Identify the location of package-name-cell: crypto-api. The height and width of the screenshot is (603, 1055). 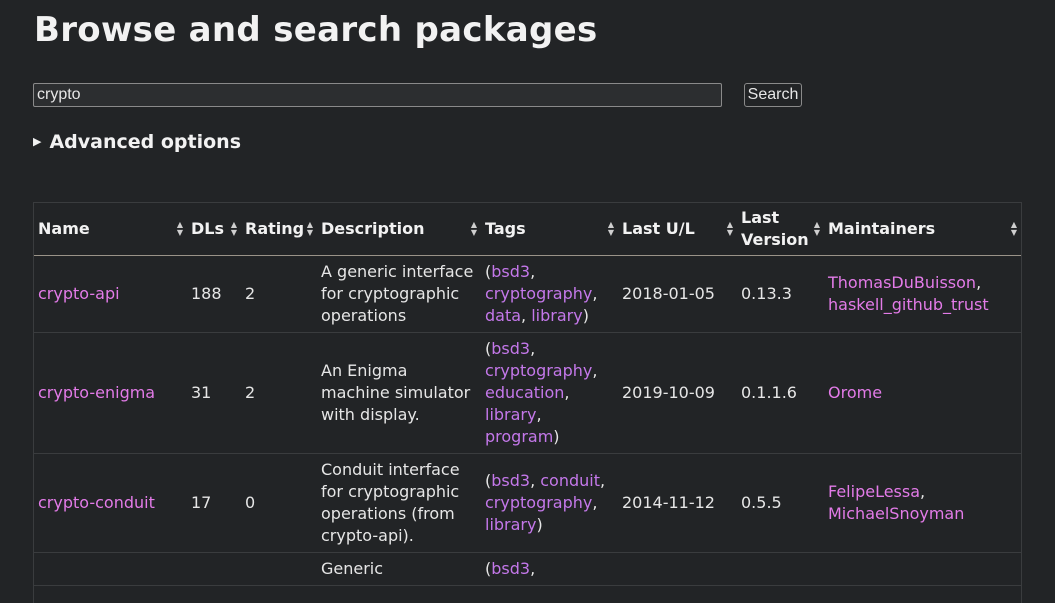
(110, 294).